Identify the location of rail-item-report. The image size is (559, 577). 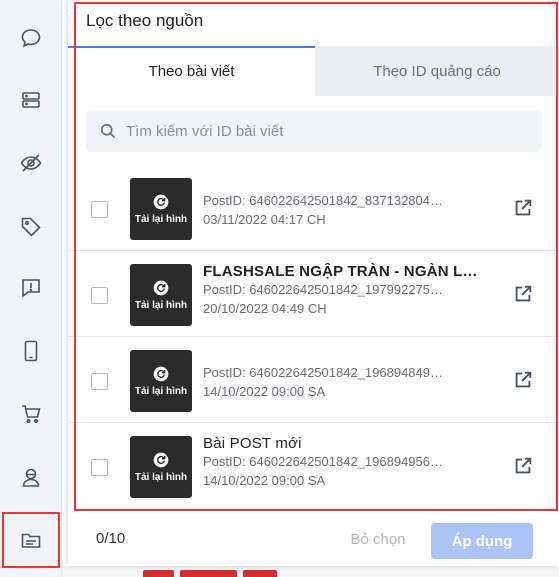
(31, 288).